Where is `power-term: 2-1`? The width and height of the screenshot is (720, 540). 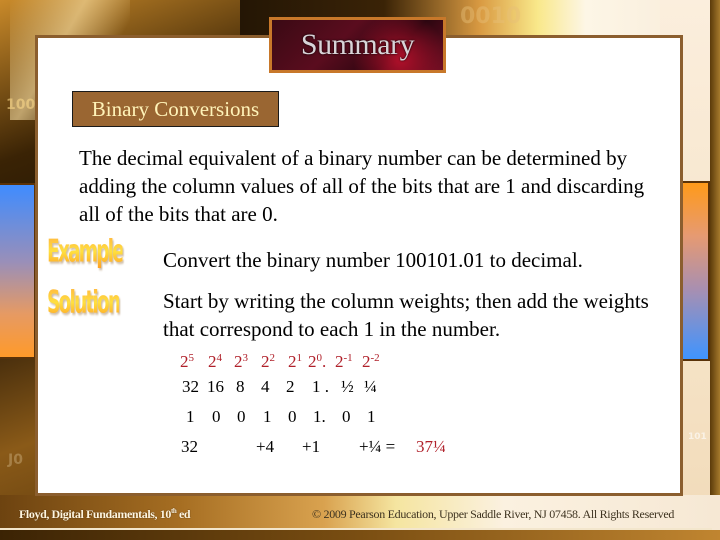
power-term: 2-1 is located at coordinates (344, 362).